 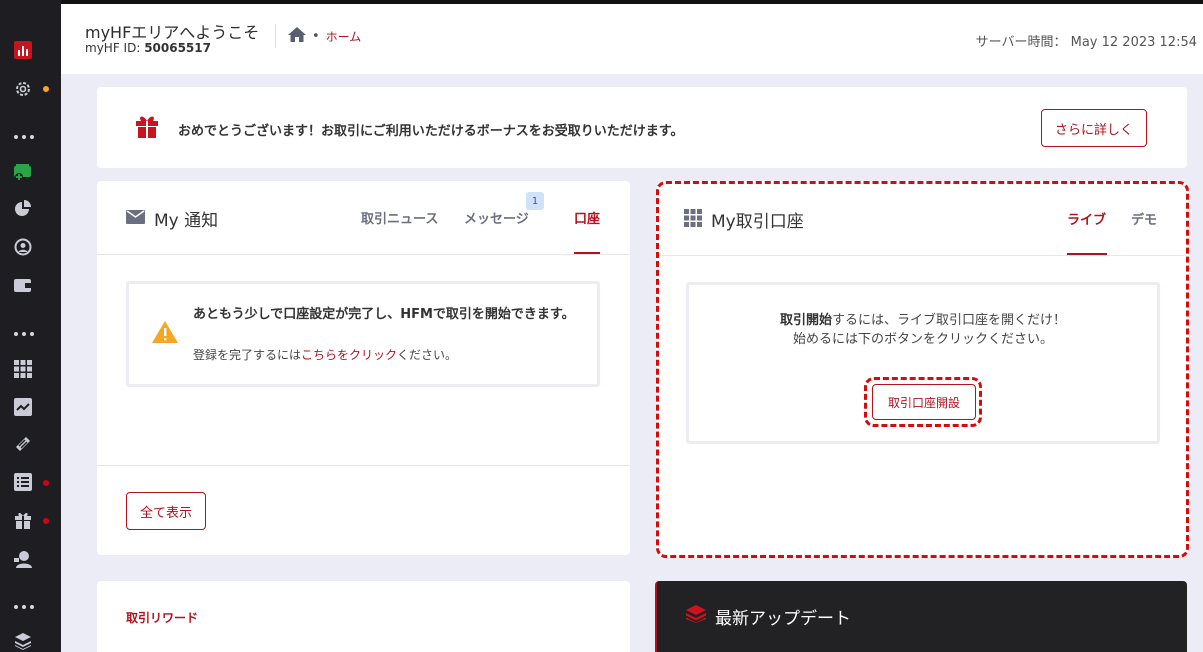 I want to click on complete-registration-link: こちらをクリック, so click(x=349, y=355).